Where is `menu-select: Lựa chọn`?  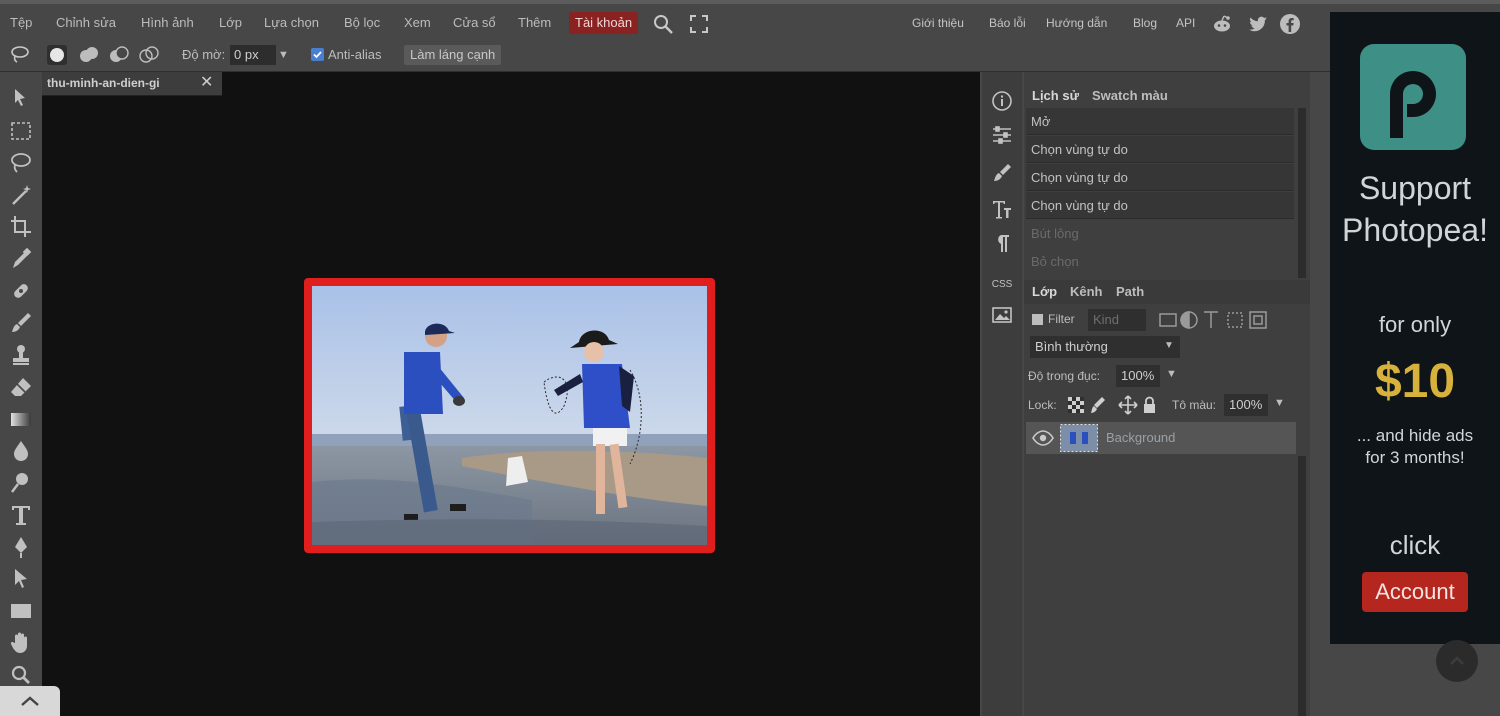
menu-select: Lựa chọn is located at coordinates (291, 23).